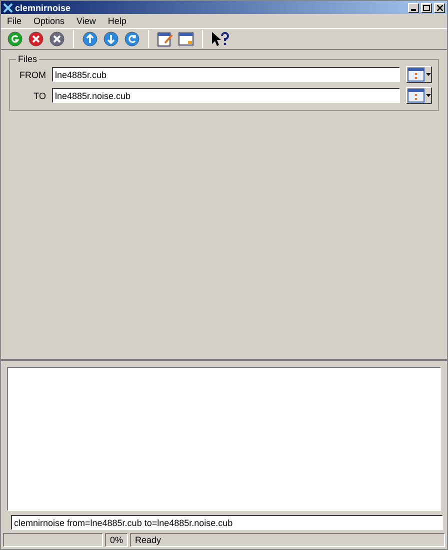  What do you see at coordinates (287, 540) in the screenshot?
I see `status-message: Ready` at bounding box center [287, 540].